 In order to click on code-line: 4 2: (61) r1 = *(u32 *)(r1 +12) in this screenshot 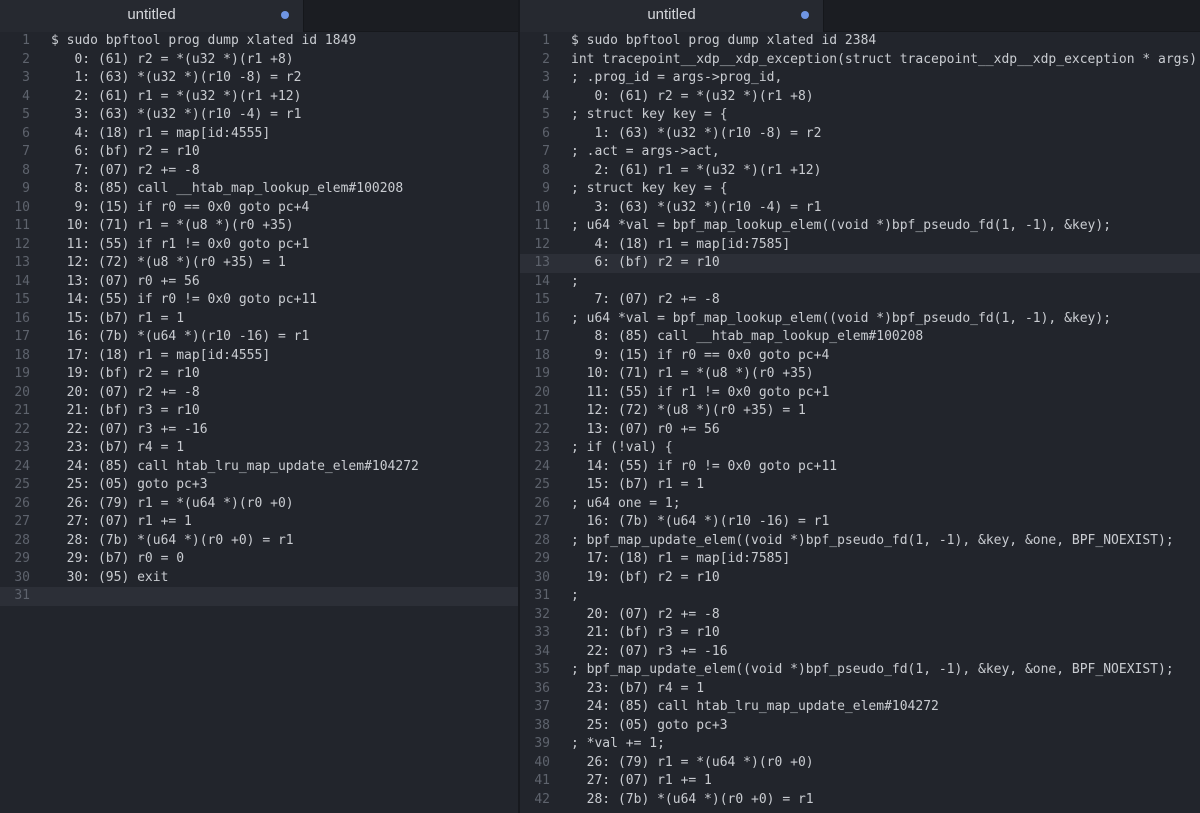, I will do `click(259, 97)`.